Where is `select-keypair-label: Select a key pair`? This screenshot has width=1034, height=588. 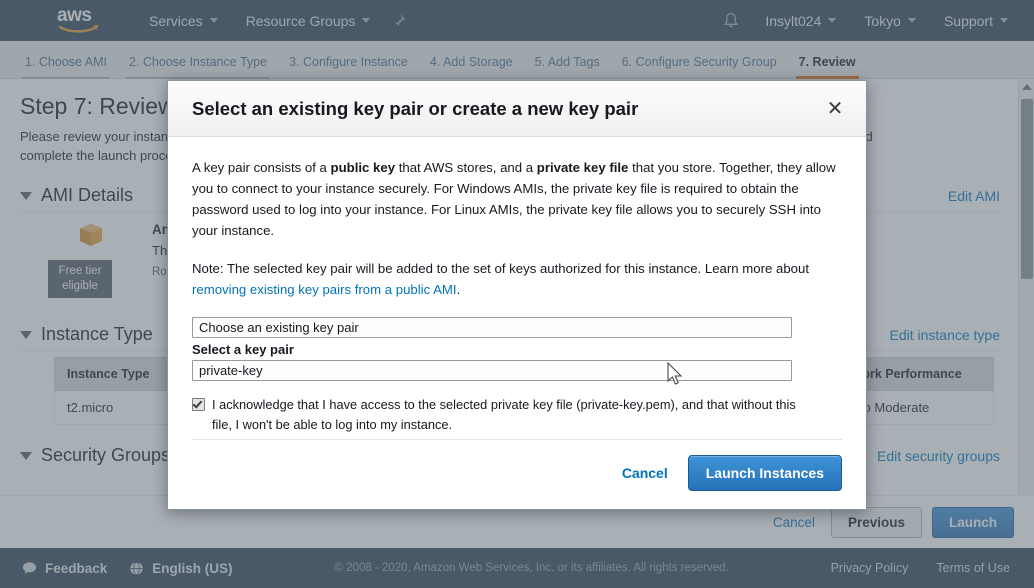
select-keypair-label: Select a key pair is located at coordinates (243, 349).